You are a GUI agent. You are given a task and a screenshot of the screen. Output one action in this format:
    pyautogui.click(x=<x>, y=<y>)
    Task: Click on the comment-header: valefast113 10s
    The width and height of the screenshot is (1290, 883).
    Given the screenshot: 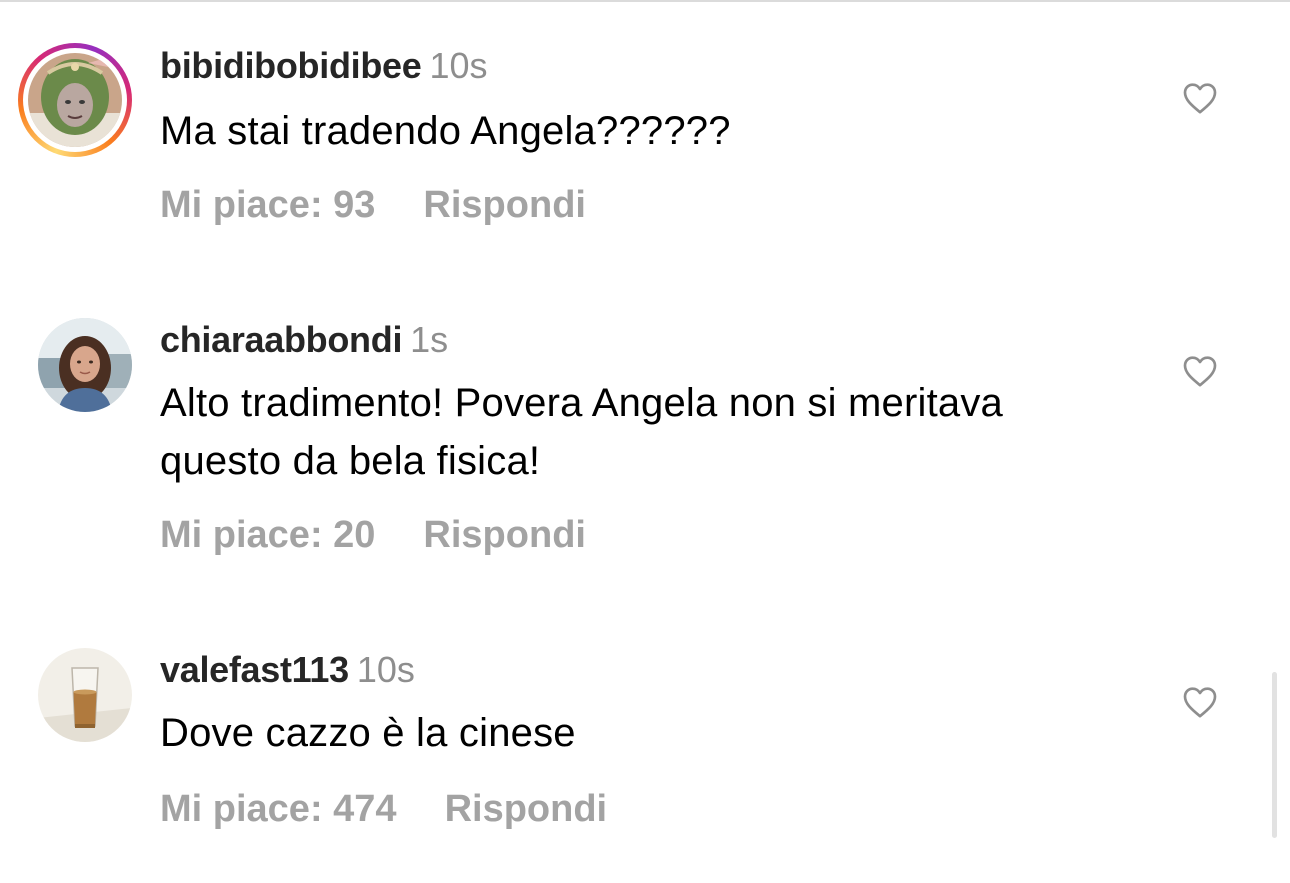 What is the action you would take?
    pyautogui.click(x=287, y=670)
    